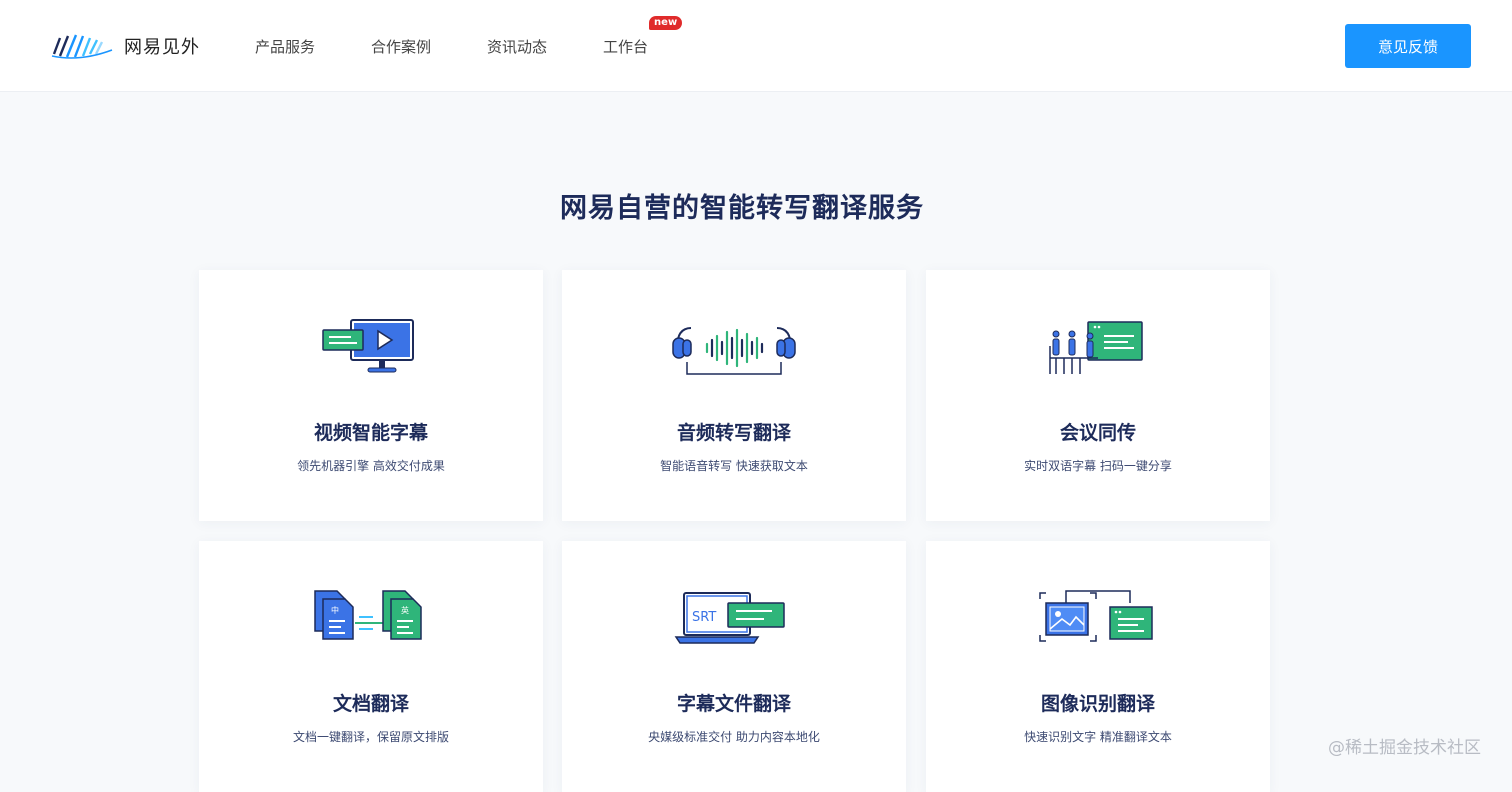 The height and width of the screenshot is (792, 1512). I want to click on service-card-video-subtitle: 视频智能字幕 领先机器引擎 高效交付成果, so click(371, 395).